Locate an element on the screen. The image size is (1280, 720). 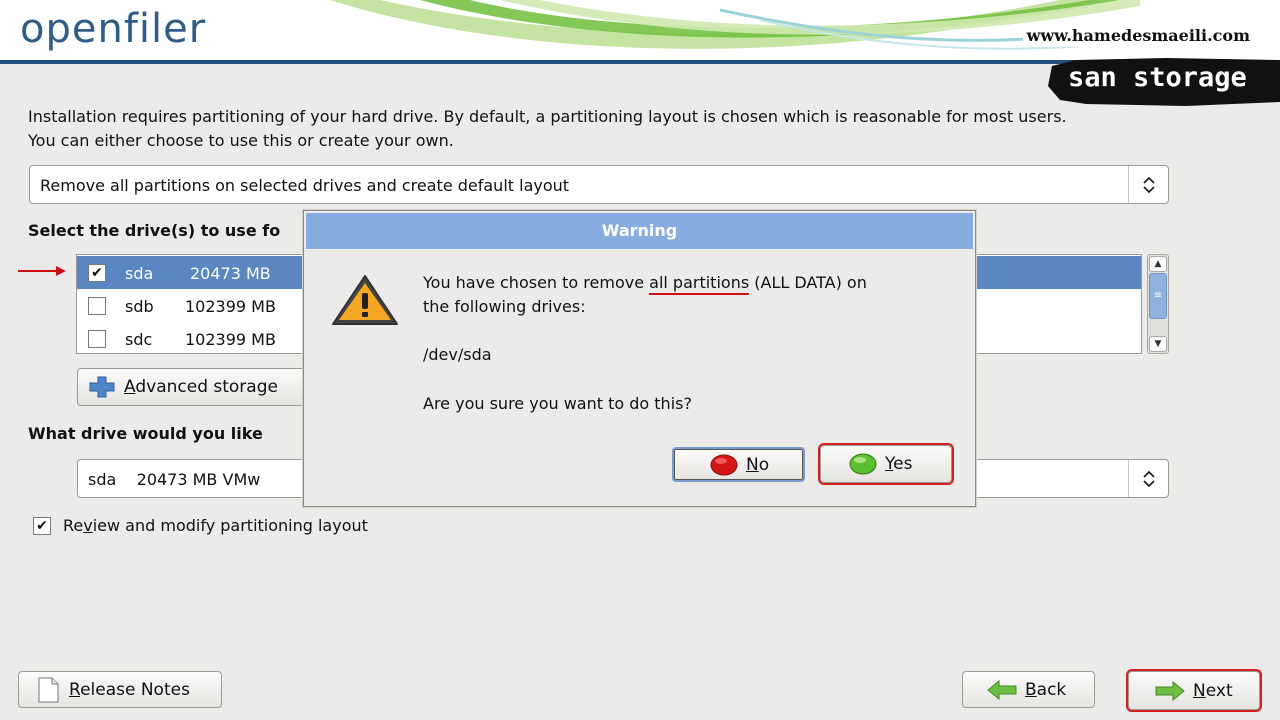
dialog-question: Are you sure you want to do this? is located at coordinates (557, 403).